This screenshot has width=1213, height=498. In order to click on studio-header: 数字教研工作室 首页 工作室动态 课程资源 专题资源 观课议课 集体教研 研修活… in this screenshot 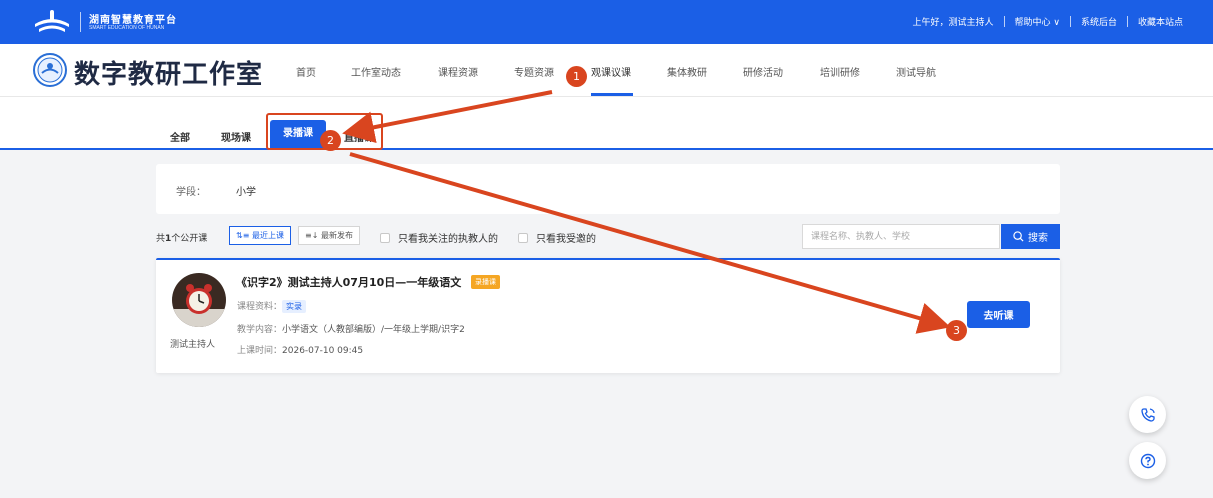, I will do `click(606, 70)`.